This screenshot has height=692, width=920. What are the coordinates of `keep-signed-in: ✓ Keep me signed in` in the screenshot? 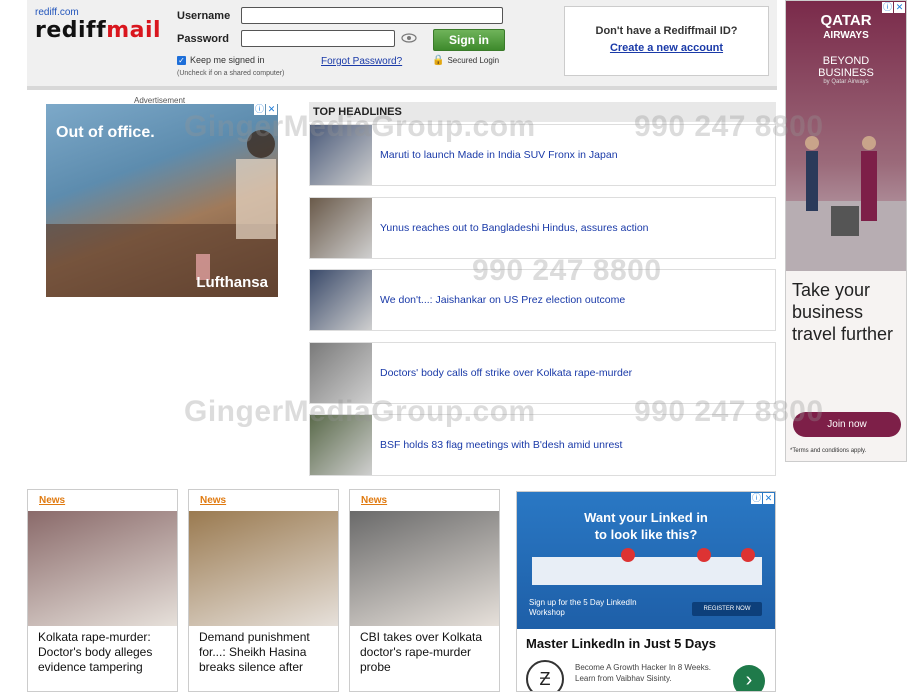 It's located at (221, 60).